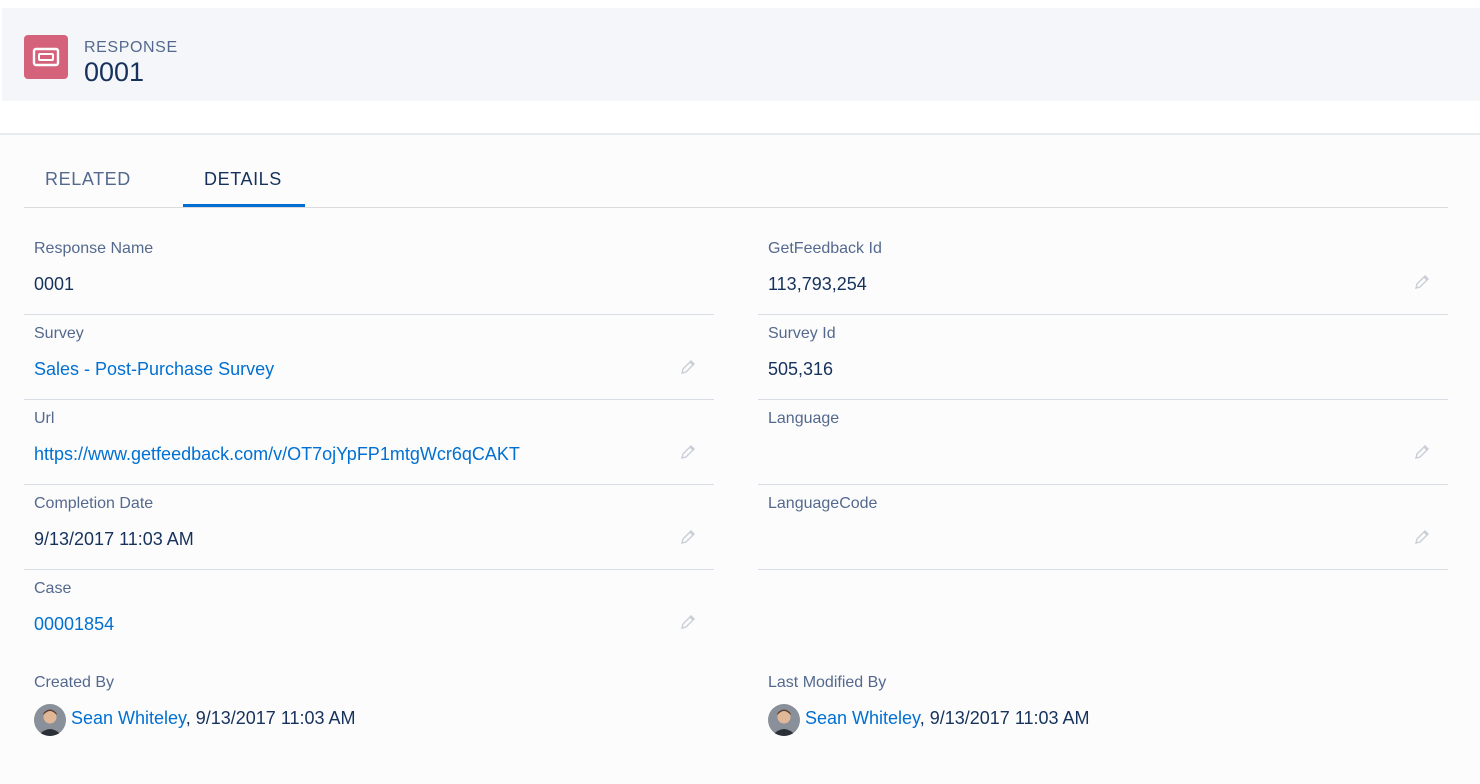  What do you see at coordinates (741, 54) in the screenshot?
I see `record-header: RESPONSE 0001` at bounding box center [741, 54].